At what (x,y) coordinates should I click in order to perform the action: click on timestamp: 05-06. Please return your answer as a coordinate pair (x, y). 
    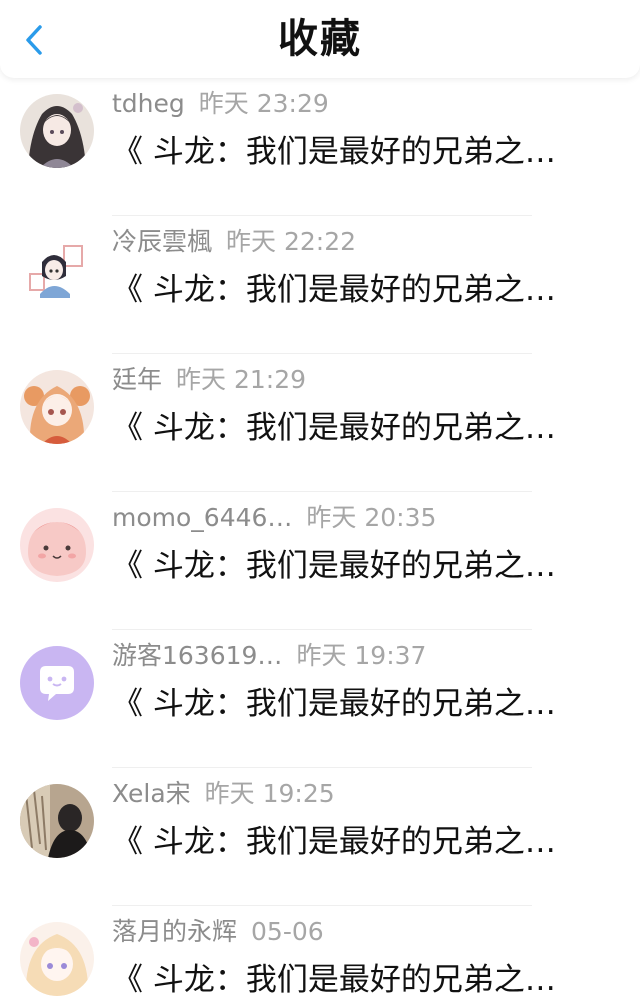
    Looking at the image, I should click on (287, 931).